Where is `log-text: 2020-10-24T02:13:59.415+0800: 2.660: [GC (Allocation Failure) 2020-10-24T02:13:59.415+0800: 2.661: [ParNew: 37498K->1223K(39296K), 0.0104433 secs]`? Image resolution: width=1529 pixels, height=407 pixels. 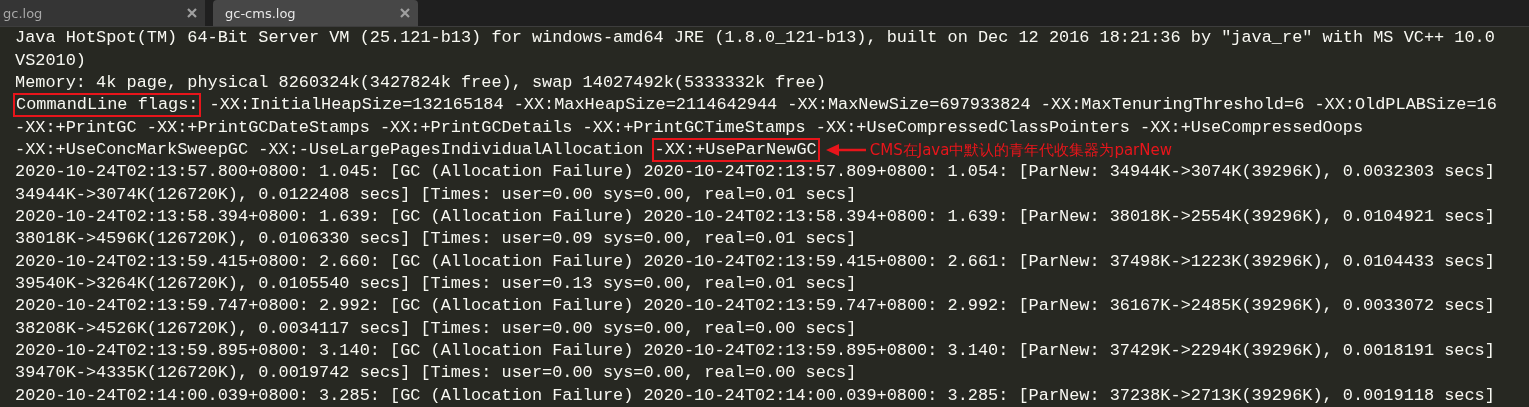
log-text: 2020-10-24T02:13:59.415+0800: 2.660: [GC (Allocation Failure) 2020-10-24T02:13:59.415+0800: 2.661: [ParNew: 37498K->1223K(39296K), 0.0104433 secs] is located at coordinates (755, 261).